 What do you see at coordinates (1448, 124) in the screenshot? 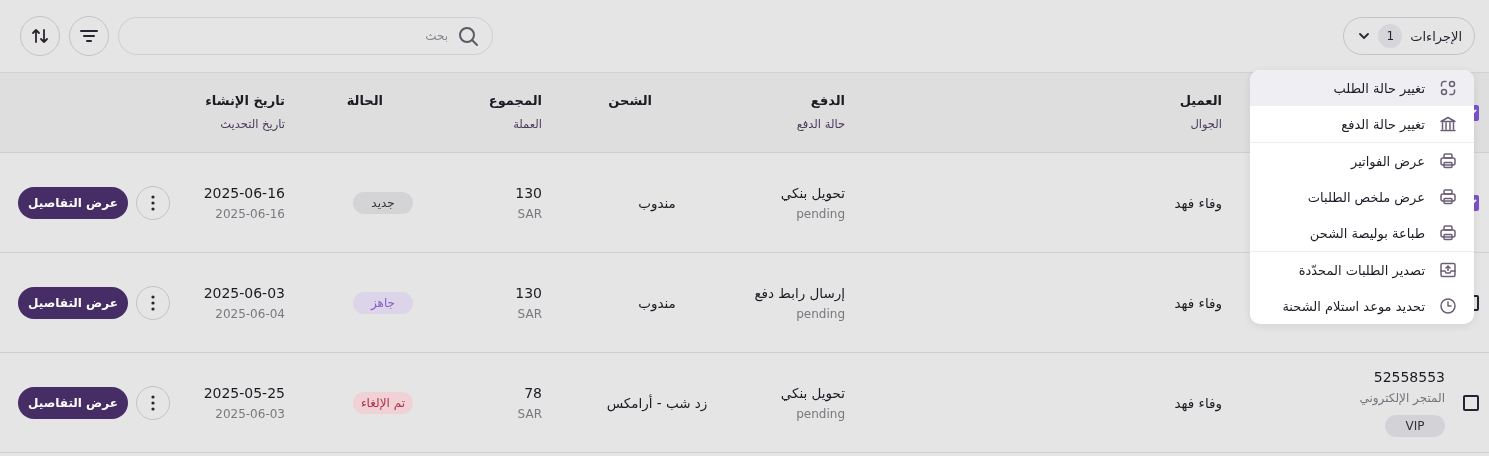
I see `bank-icon` at bounding box center [1448, 124].